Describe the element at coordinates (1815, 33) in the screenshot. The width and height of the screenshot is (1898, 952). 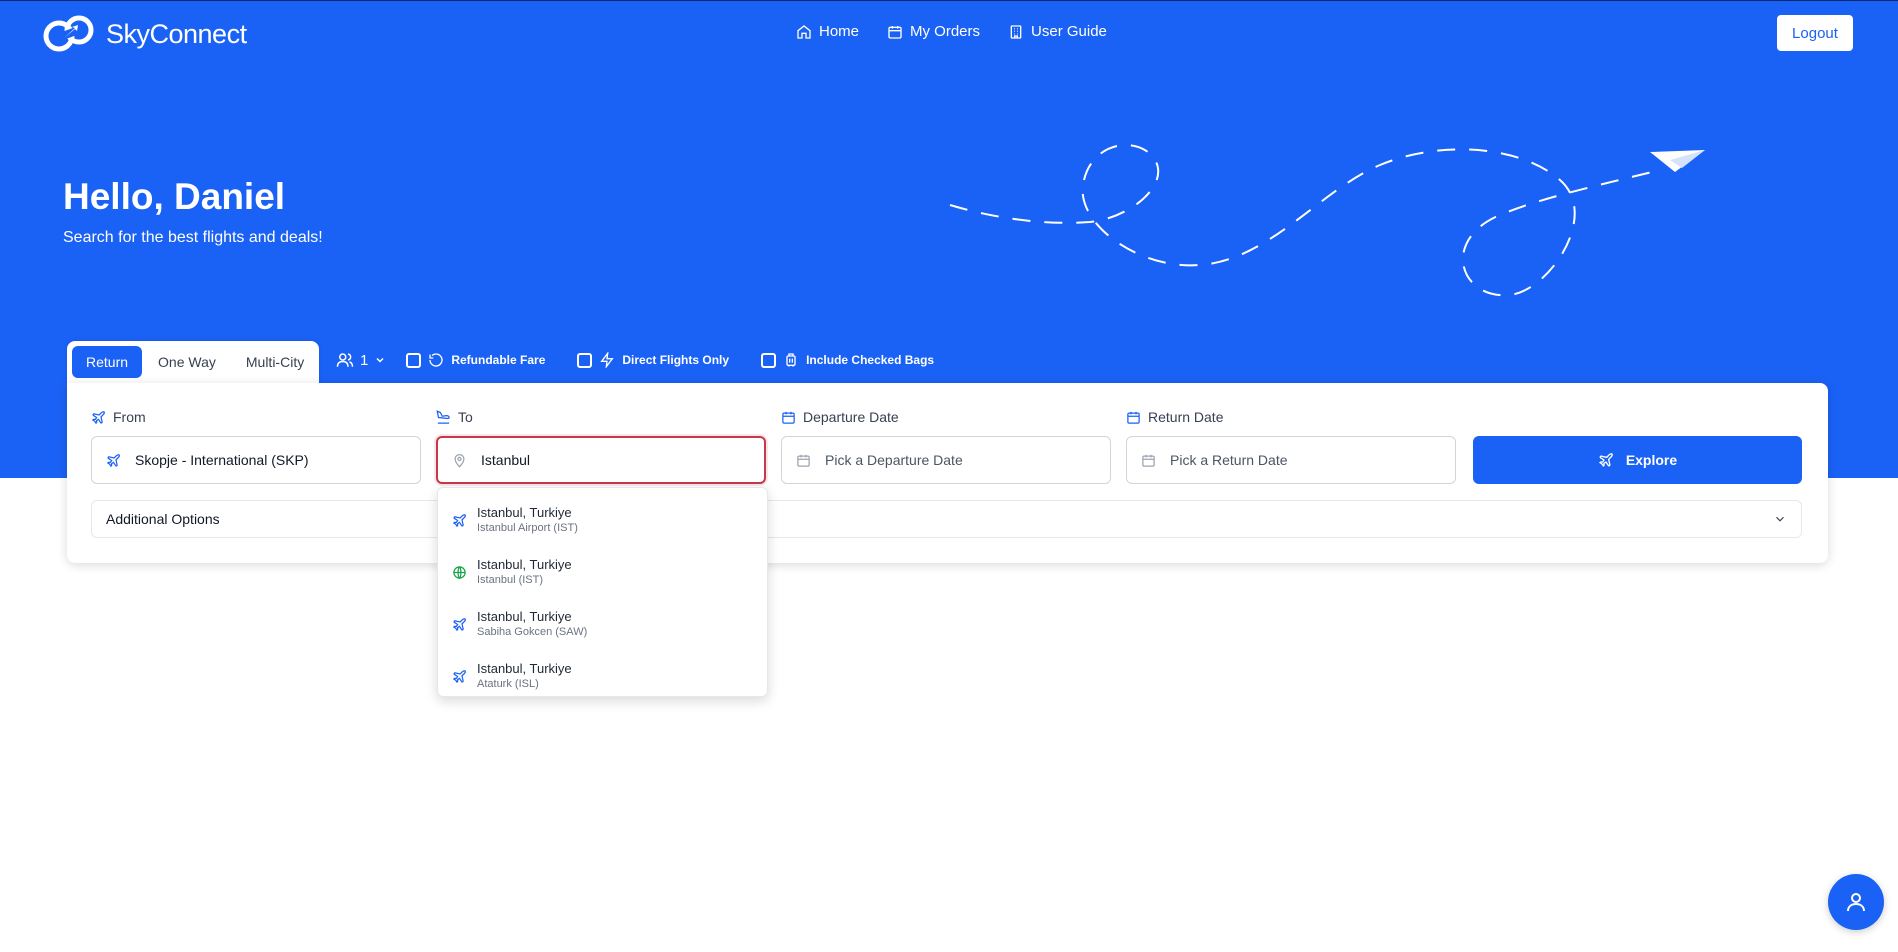
I see `logout-button: Logout` at that location.